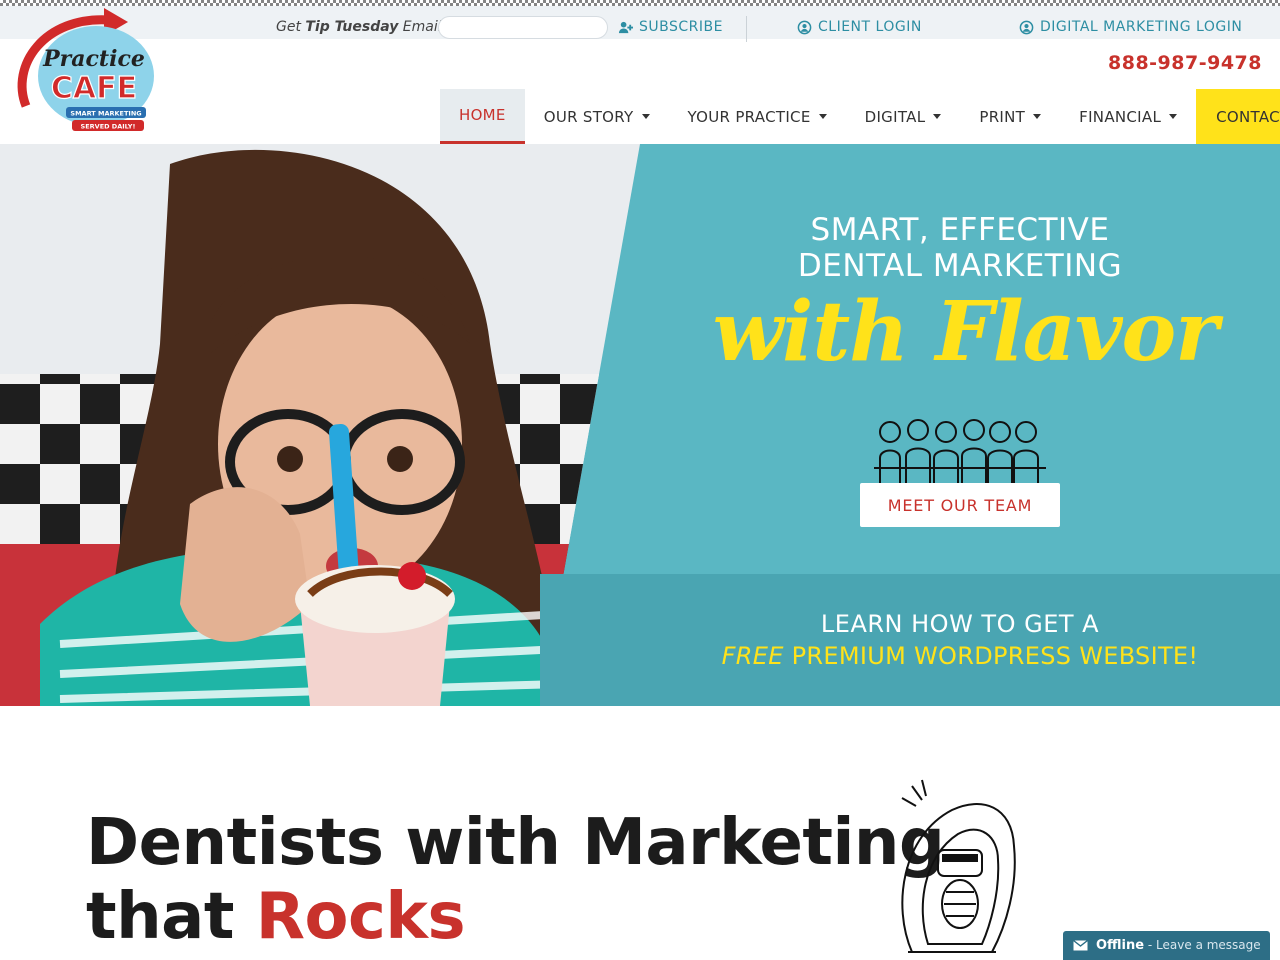 The width and height of the screenshot is (1280, 960). I want to click on jukebox-illustration, so click(958, 866).